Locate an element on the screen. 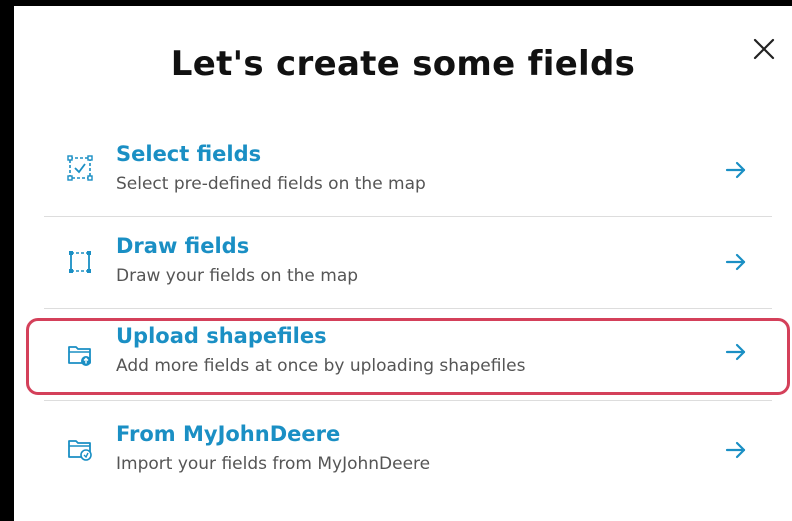  folder-upload-icon is located at coordinates (80, 354).